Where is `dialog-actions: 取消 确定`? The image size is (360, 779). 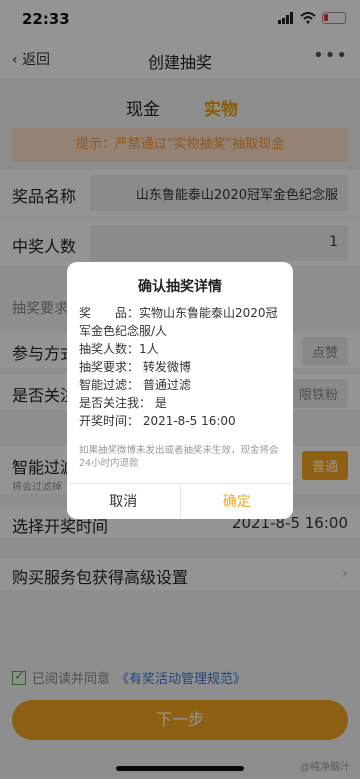
dialog-actions: 取消 确定 is located at coordinates (180, 501).